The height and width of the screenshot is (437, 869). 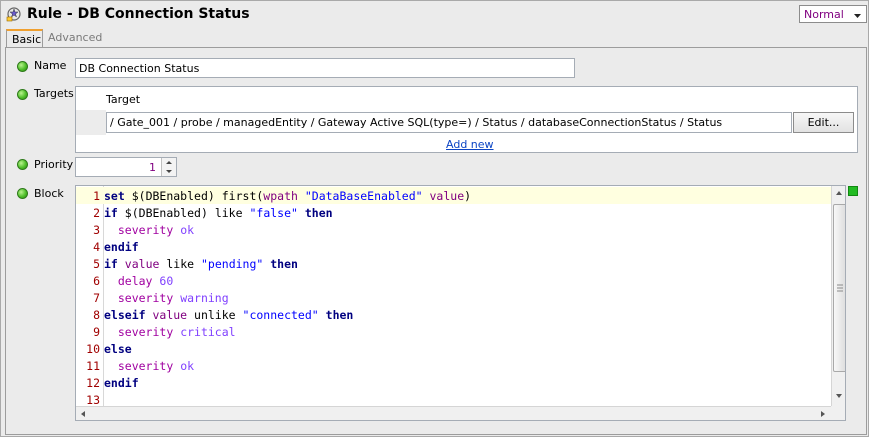 What do you see at coordinates (96, 298) in the screenshot?
I see `line-number: 7` at bounding box center [96, 298].